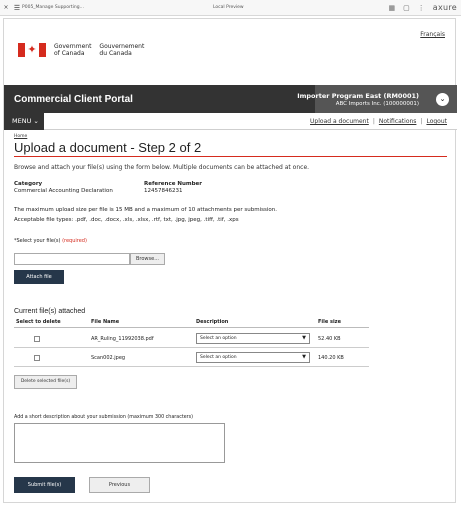 Image resolution: width=461 pixels, height=505 pixels. Describe the element at coordinates (432, 34) in the screenshot. I see `language-link: Français` at that location.